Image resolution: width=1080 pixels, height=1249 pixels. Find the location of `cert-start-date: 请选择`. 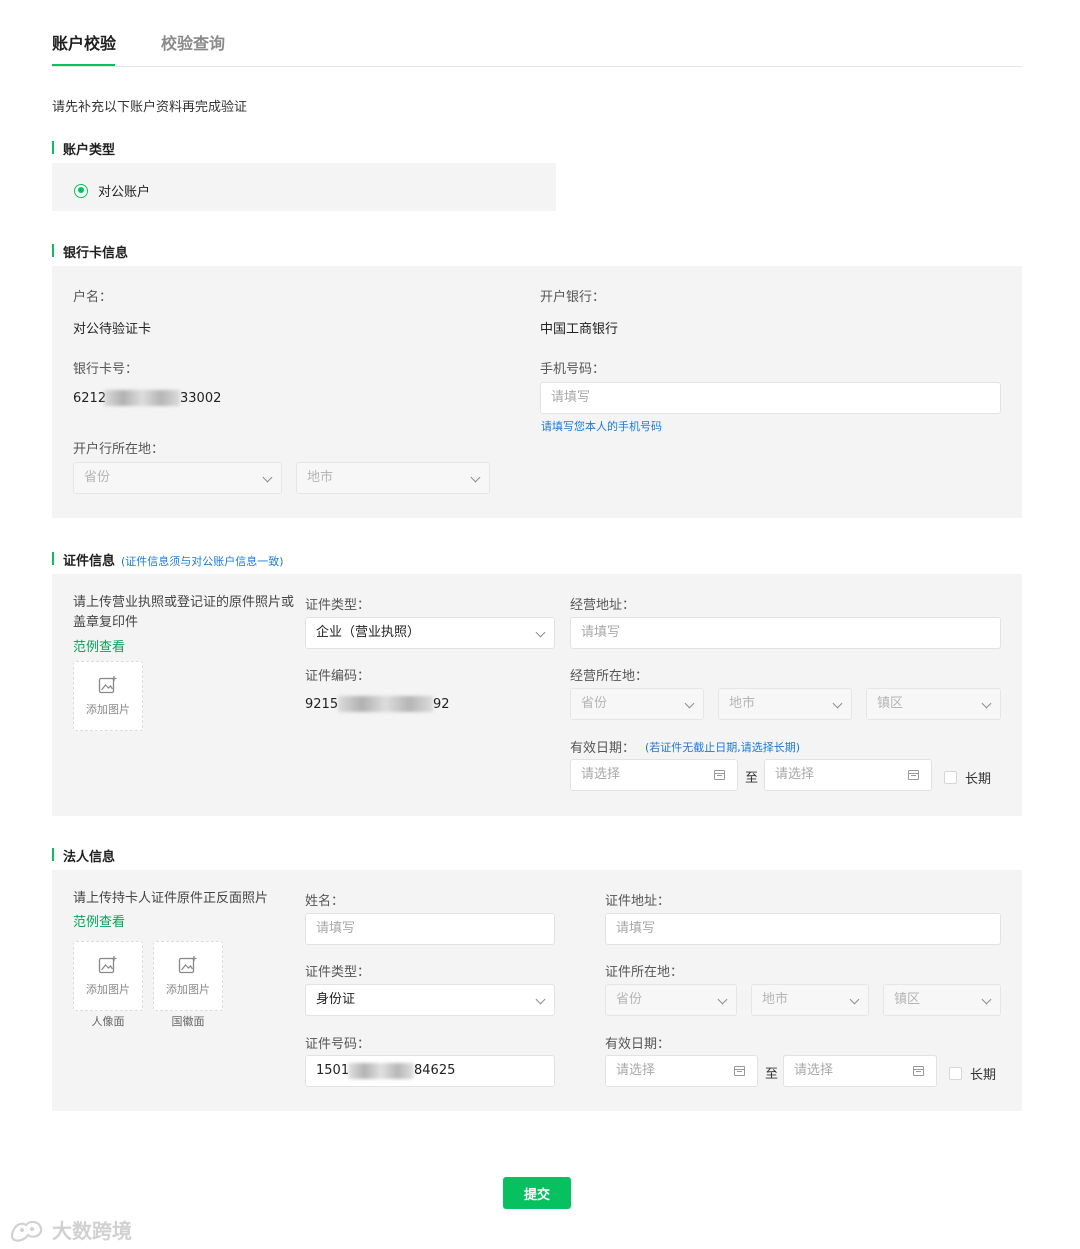

cert-start-date: 请选择 is located at coordinates (654, 775).